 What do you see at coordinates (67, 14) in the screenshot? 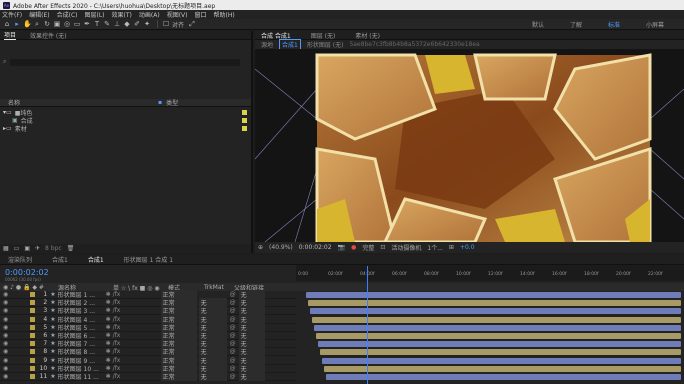
I see `menu-composition: 合成(C)` at bounding box center [67, 14].